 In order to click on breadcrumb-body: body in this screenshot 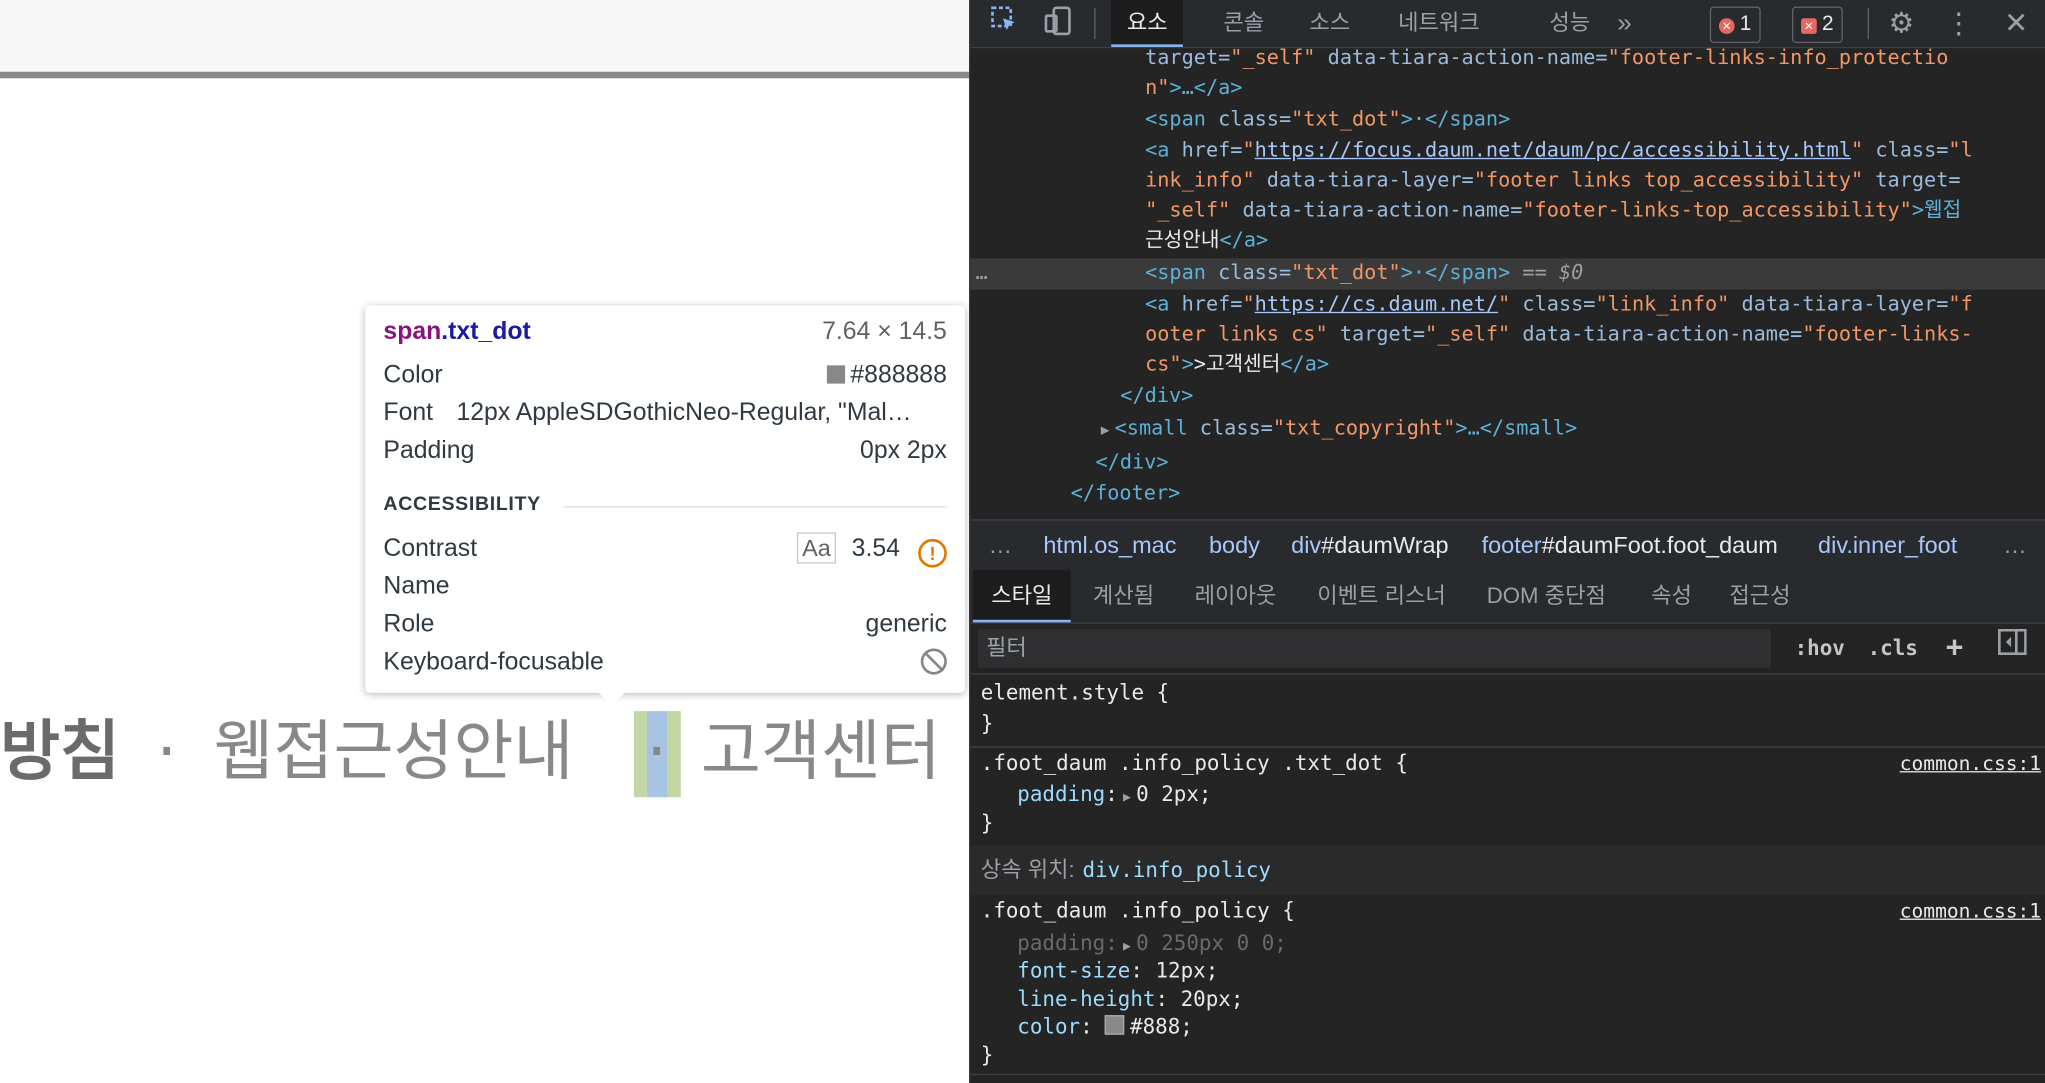, I will do `click(1234, 546)`.